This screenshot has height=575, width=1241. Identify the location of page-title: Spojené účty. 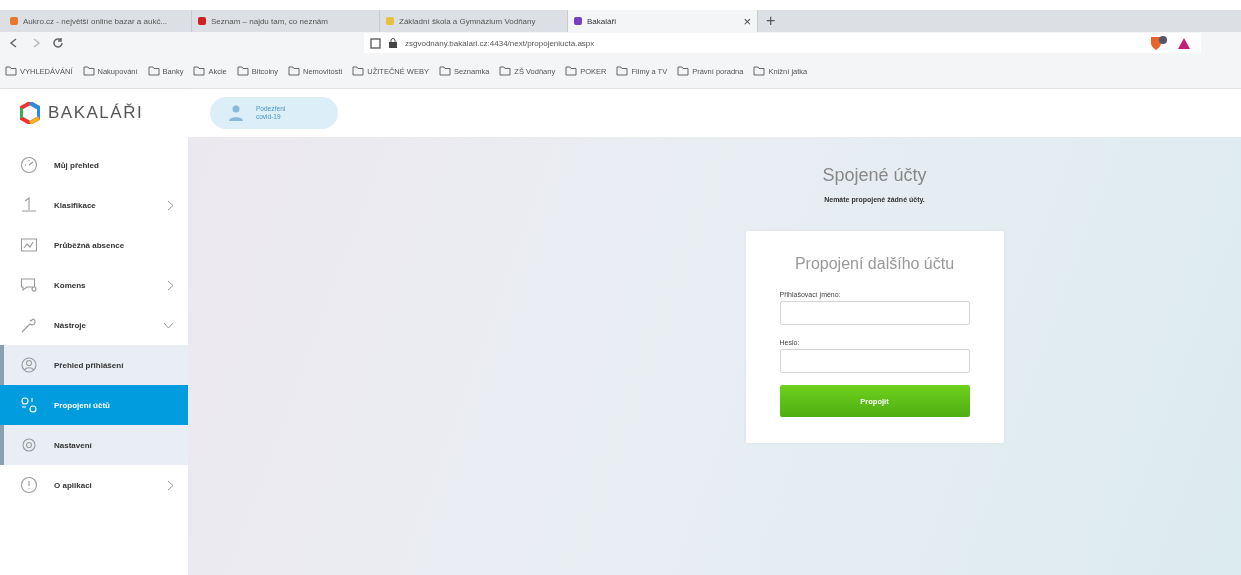
(874, 175).